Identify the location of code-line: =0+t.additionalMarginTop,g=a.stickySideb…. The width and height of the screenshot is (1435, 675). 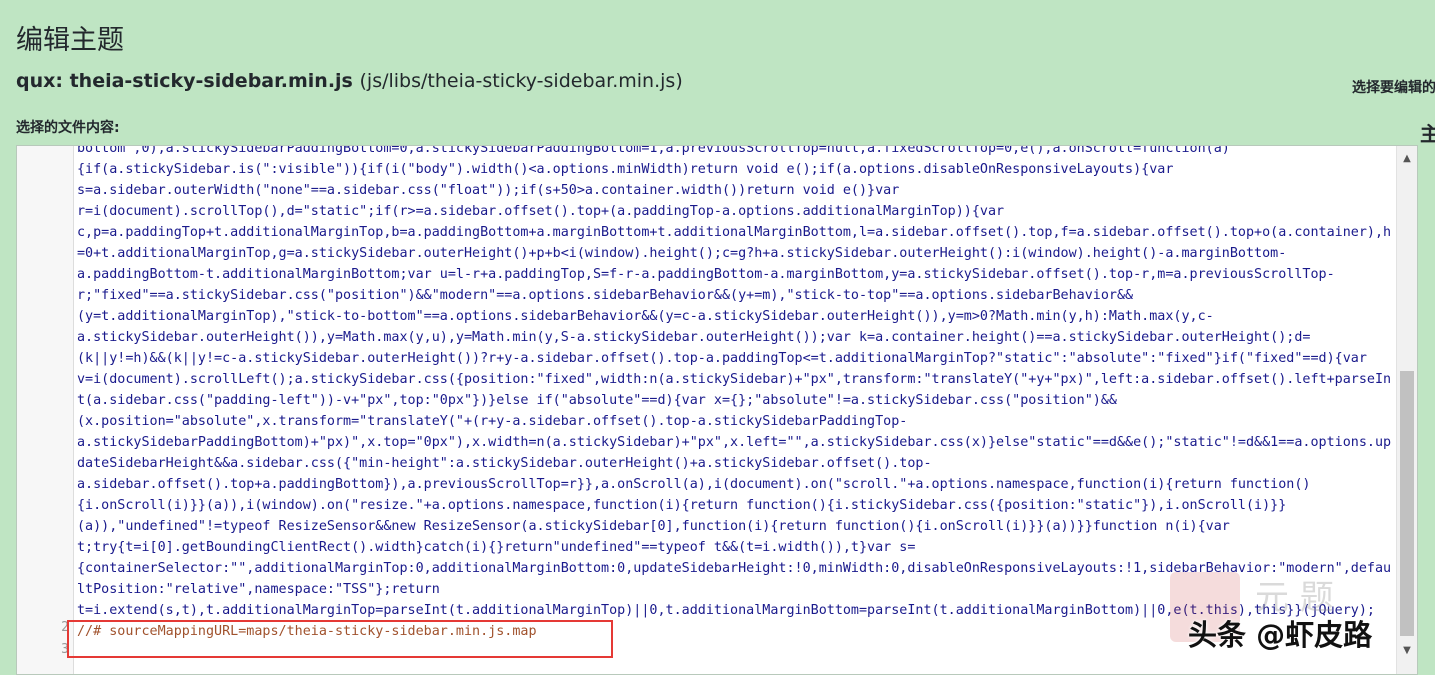
(682, 253).